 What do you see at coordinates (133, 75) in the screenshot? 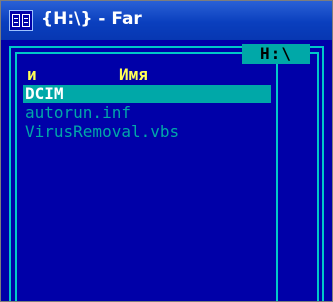
I see `column-header-name: Имя` at bounding box center [133, 75].